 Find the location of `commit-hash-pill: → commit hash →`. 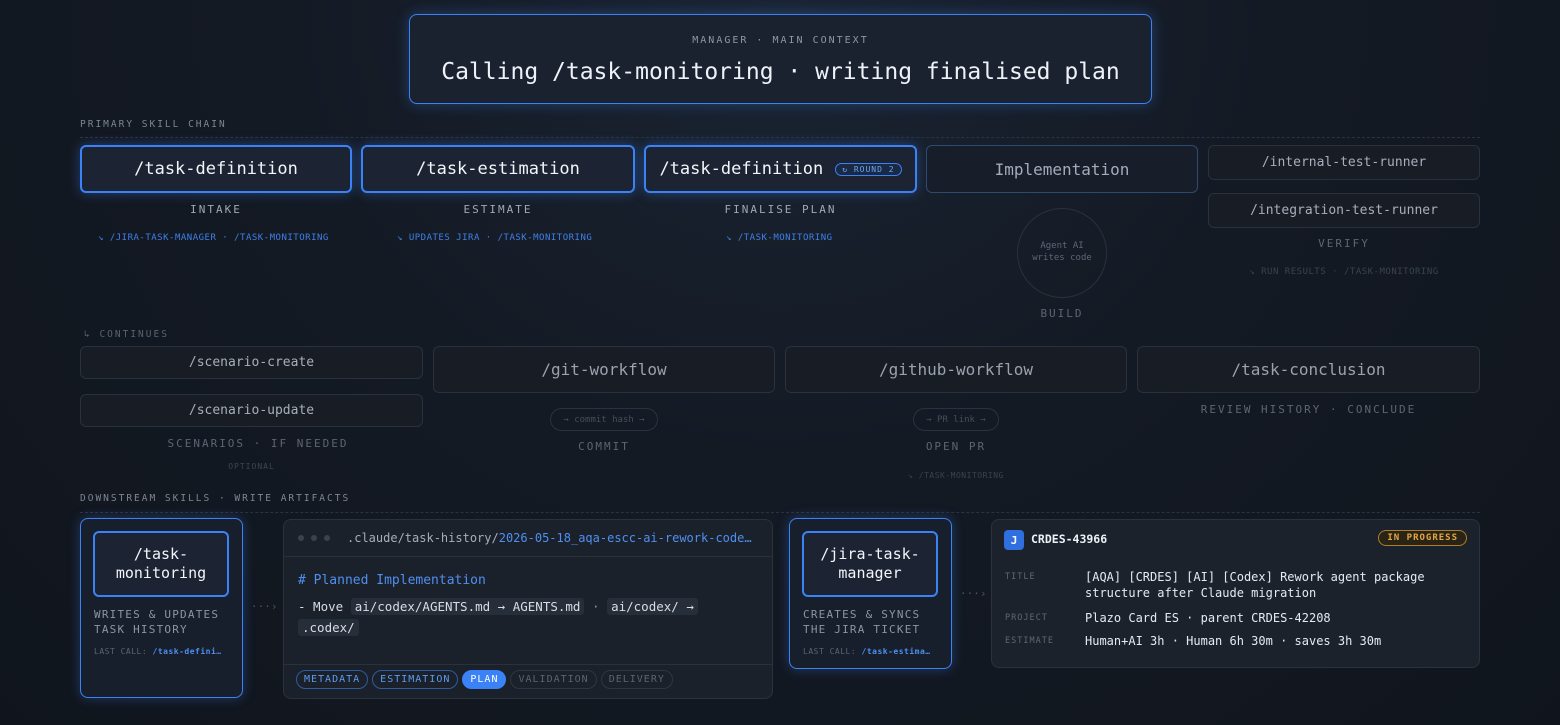

commit-hash-pill: → commit hash → is located at coordinates (604, 419).